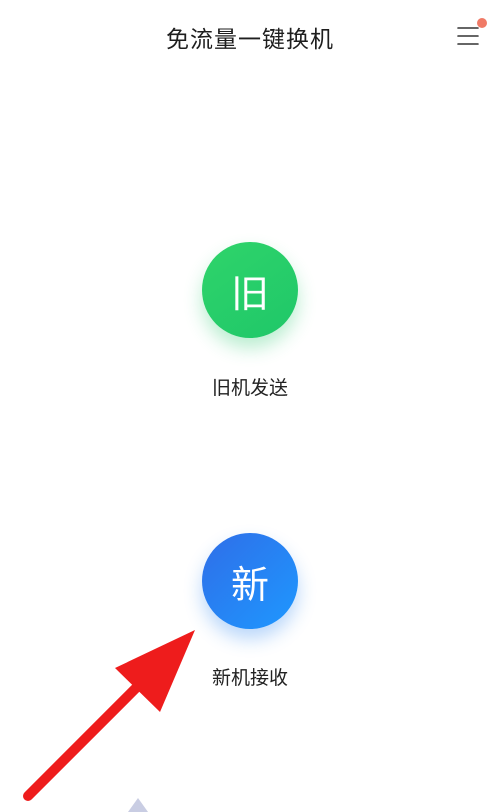  I want to click on notification-dot, so click(482, 23).